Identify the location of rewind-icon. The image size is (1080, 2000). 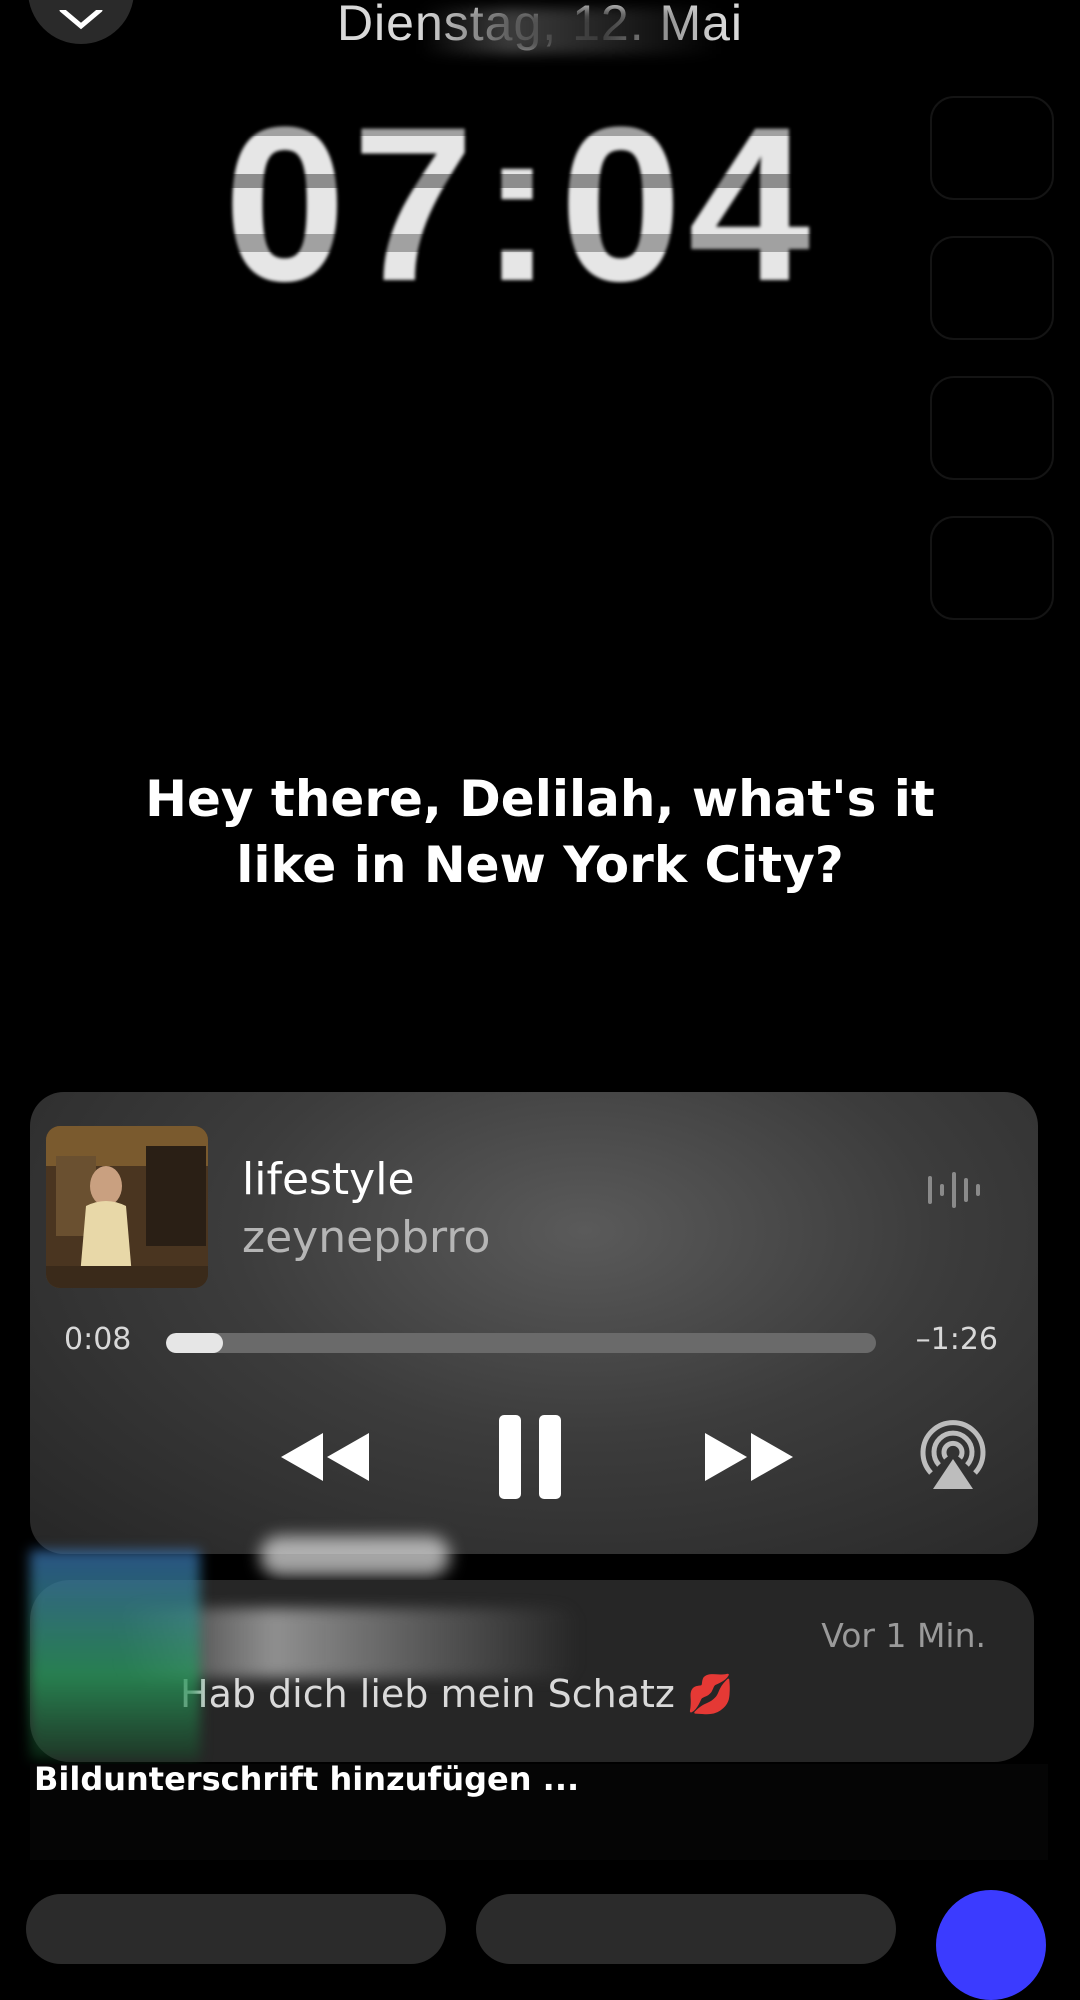
(325, 1457).